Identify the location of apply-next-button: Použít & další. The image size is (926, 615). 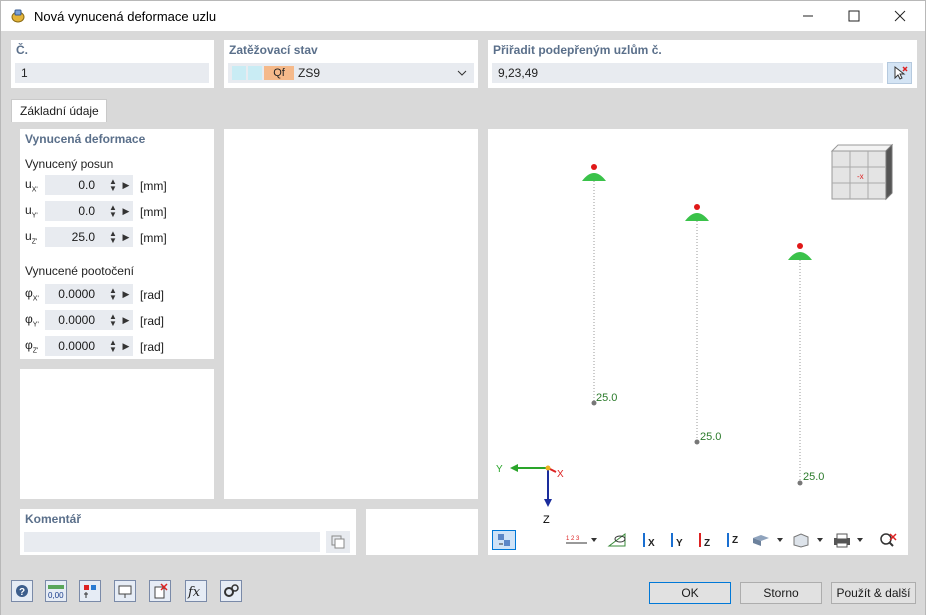
(873, 593).